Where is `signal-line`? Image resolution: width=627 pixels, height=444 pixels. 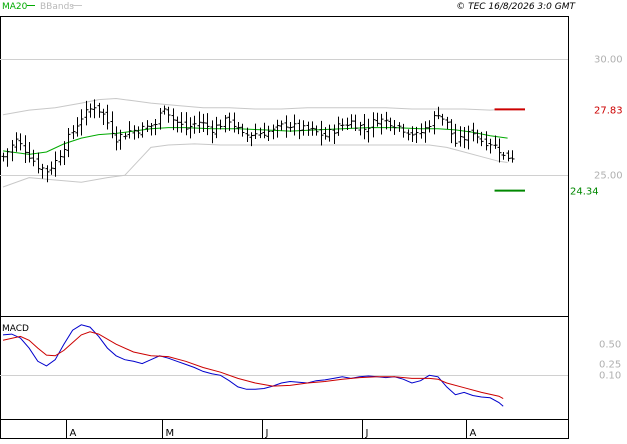
signal-line is located at coordinates (253, 365).